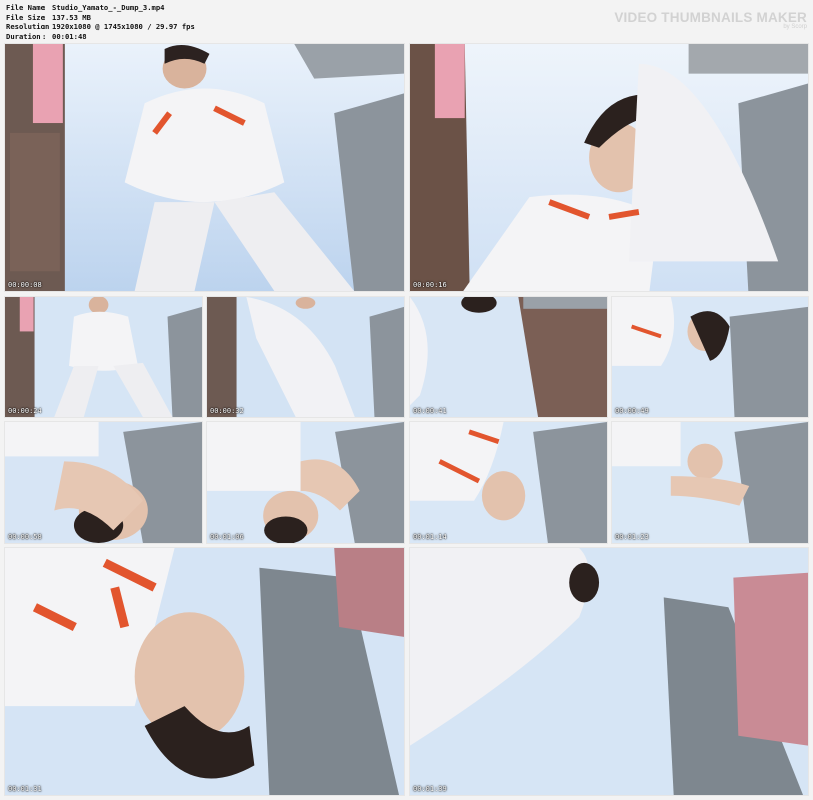  Describe the element at coordinates (46, 36) in the screenshot. I see `duration-row: Duration : 00:01:48` at that location.